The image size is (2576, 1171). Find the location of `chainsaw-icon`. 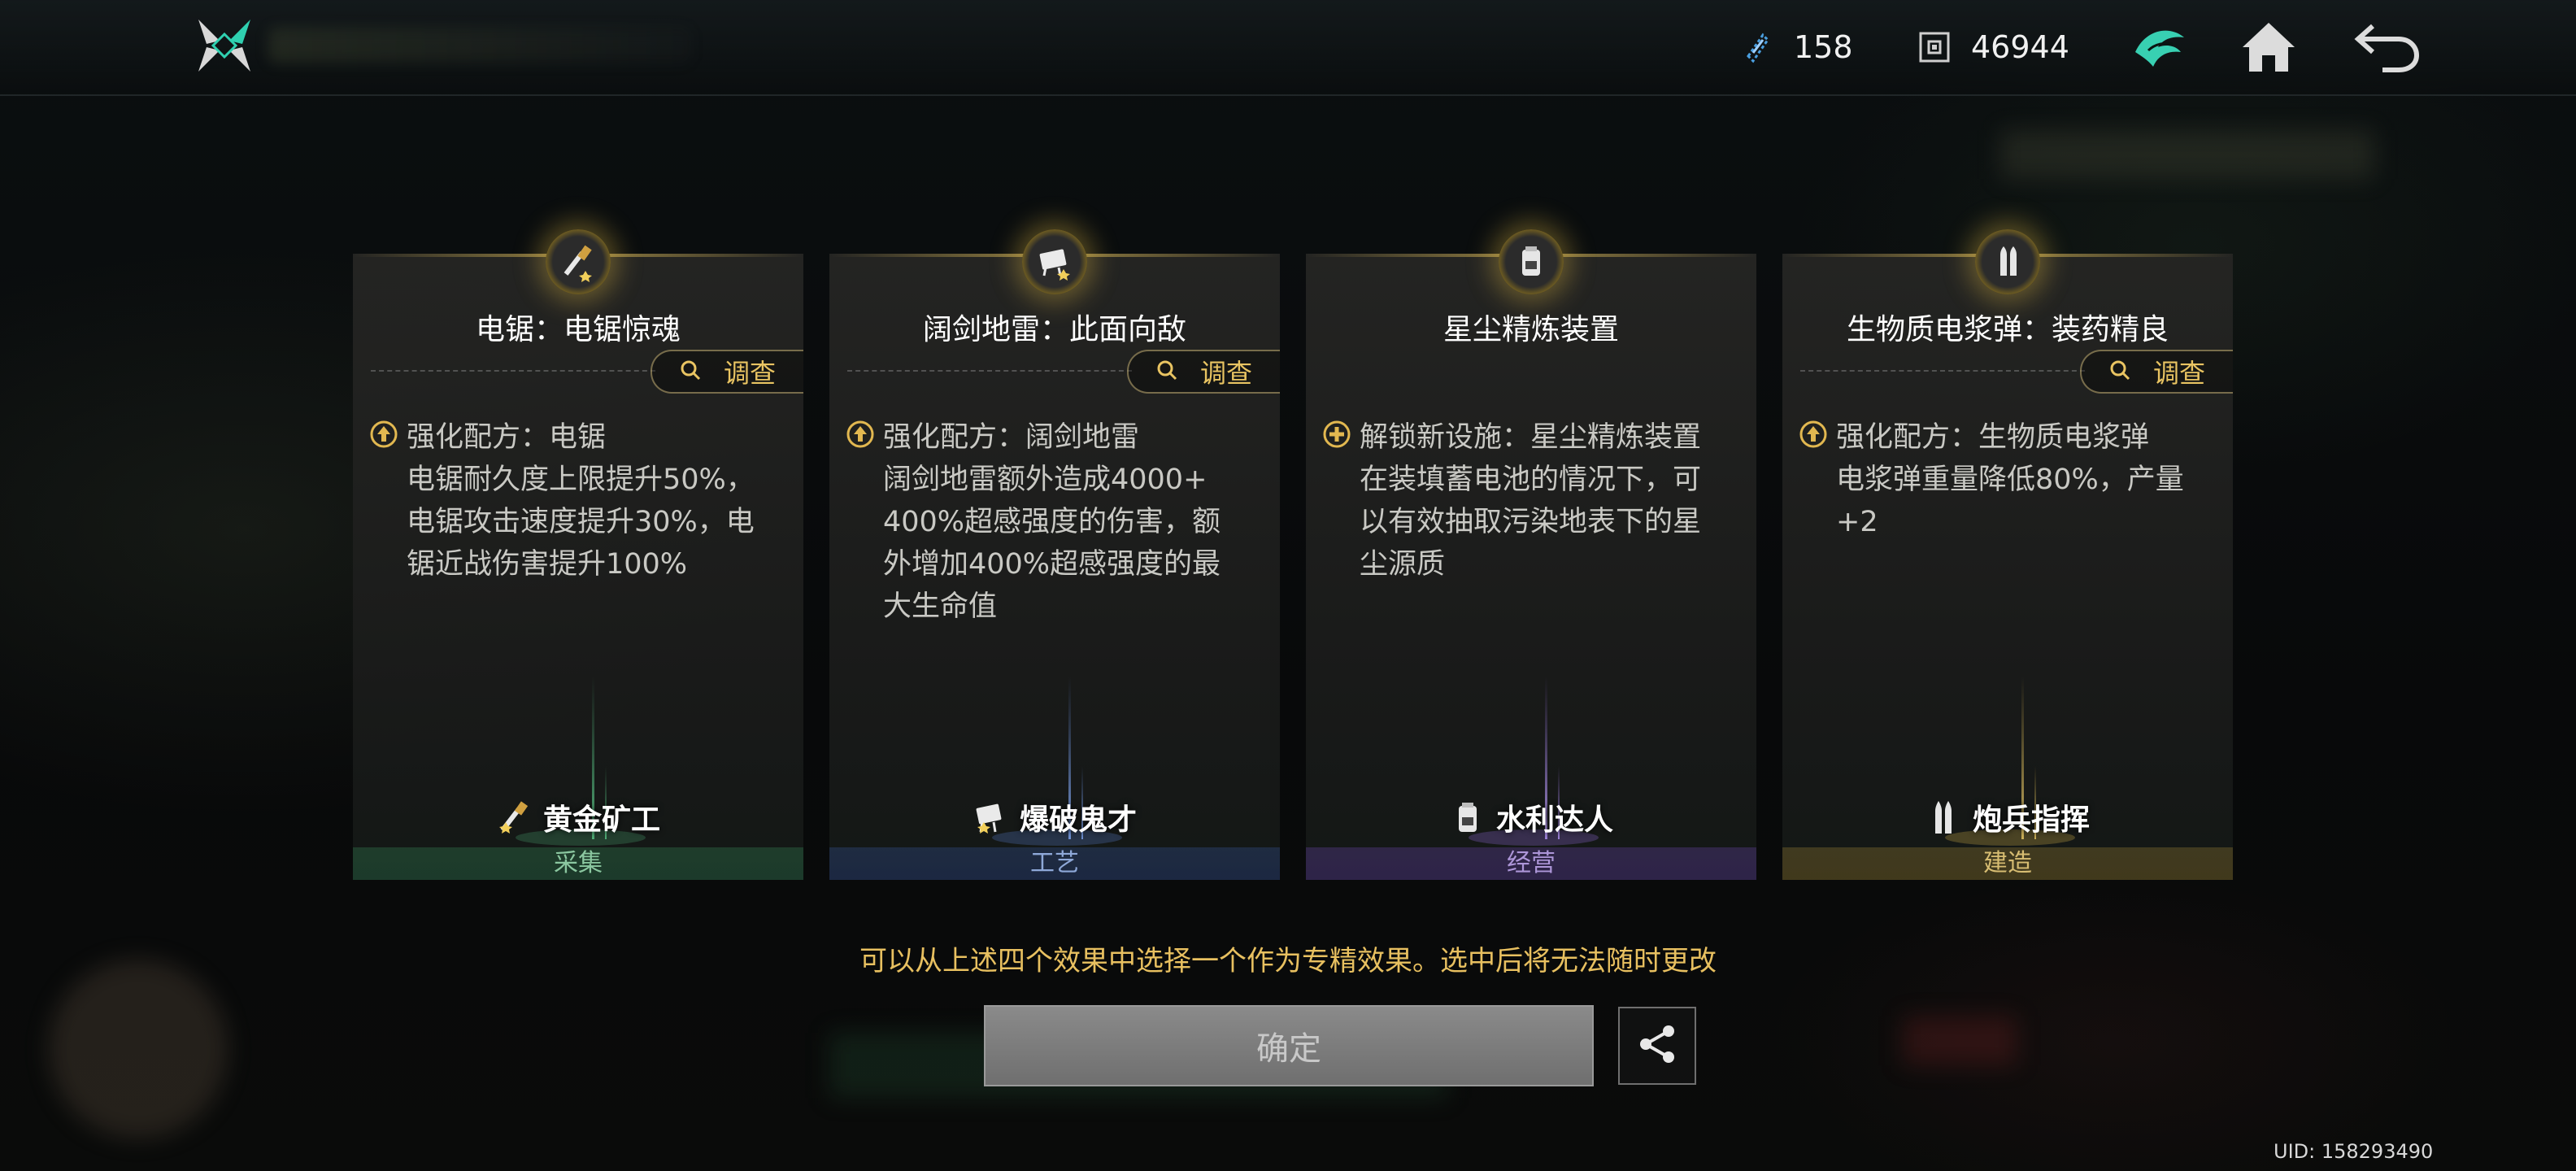

chainsaw-icon is located at coordinates (516, 817).